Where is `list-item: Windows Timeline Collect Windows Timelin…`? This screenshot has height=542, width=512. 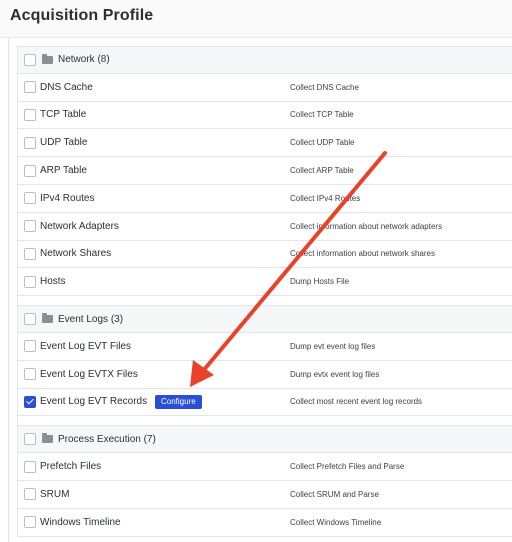
list-item: Windows Timeline Collect Windows Timelin… is located at coordinates (265, 523).